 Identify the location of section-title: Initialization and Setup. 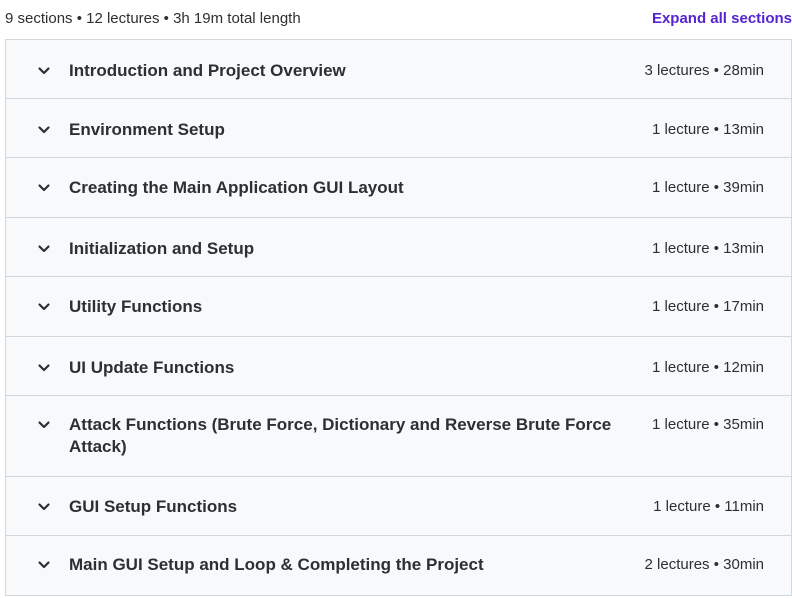
(162, 248).